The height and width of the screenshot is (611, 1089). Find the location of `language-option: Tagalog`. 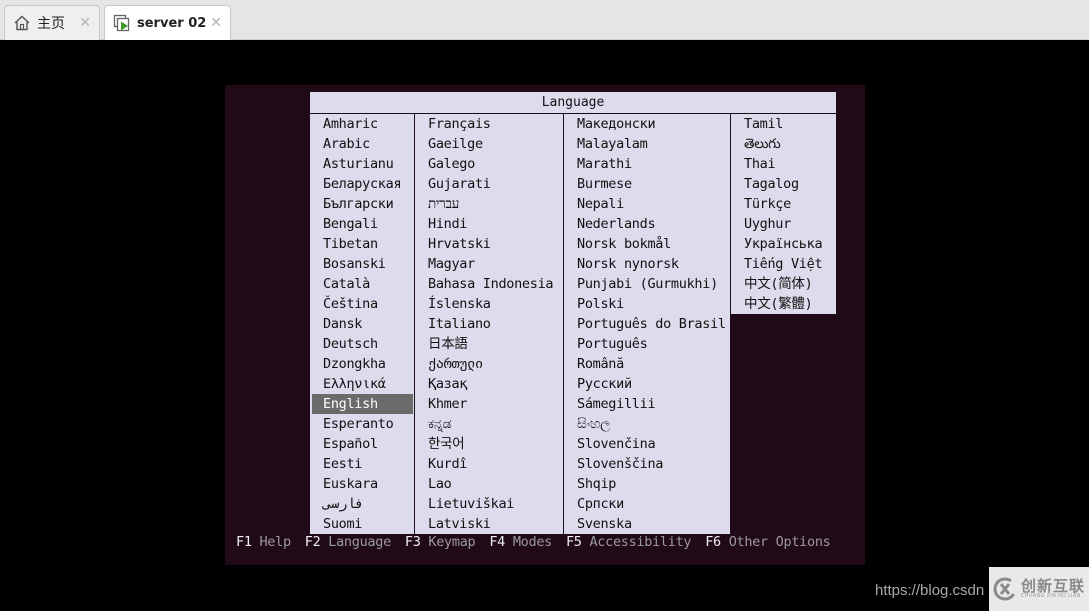

language-option: Tagalog is located at coordinates (783, 184).